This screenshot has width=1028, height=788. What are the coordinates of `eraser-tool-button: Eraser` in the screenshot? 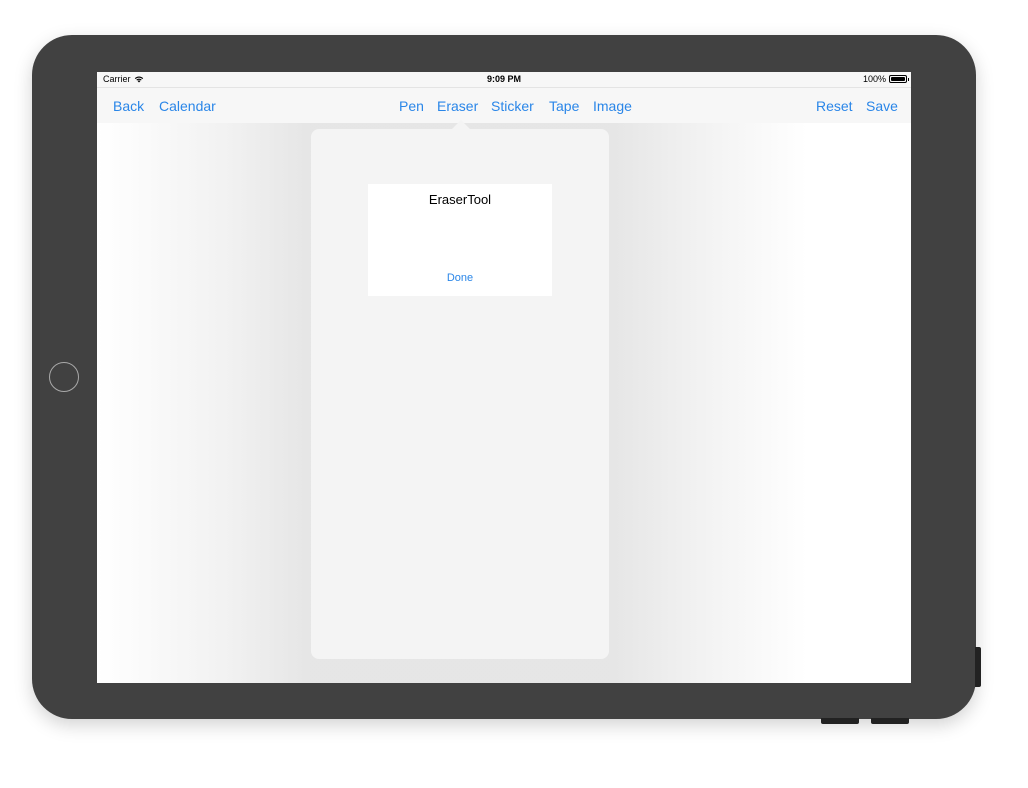 It's located at (457, 106).